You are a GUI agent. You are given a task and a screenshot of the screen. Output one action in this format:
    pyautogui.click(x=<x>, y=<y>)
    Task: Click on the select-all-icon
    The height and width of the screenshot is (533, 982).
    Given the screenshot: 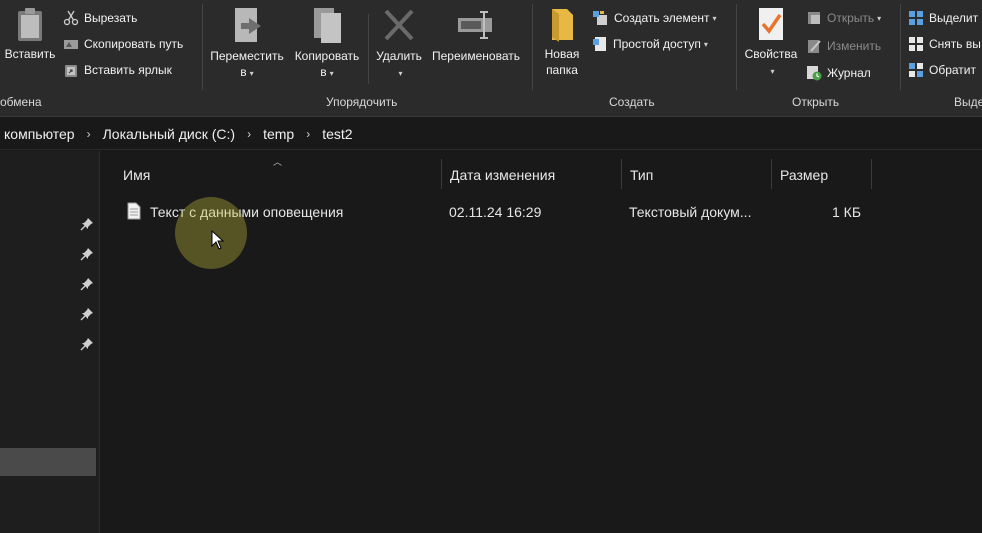 What is the action you would take?
    pyautogui.click(x=916, y=18)
    